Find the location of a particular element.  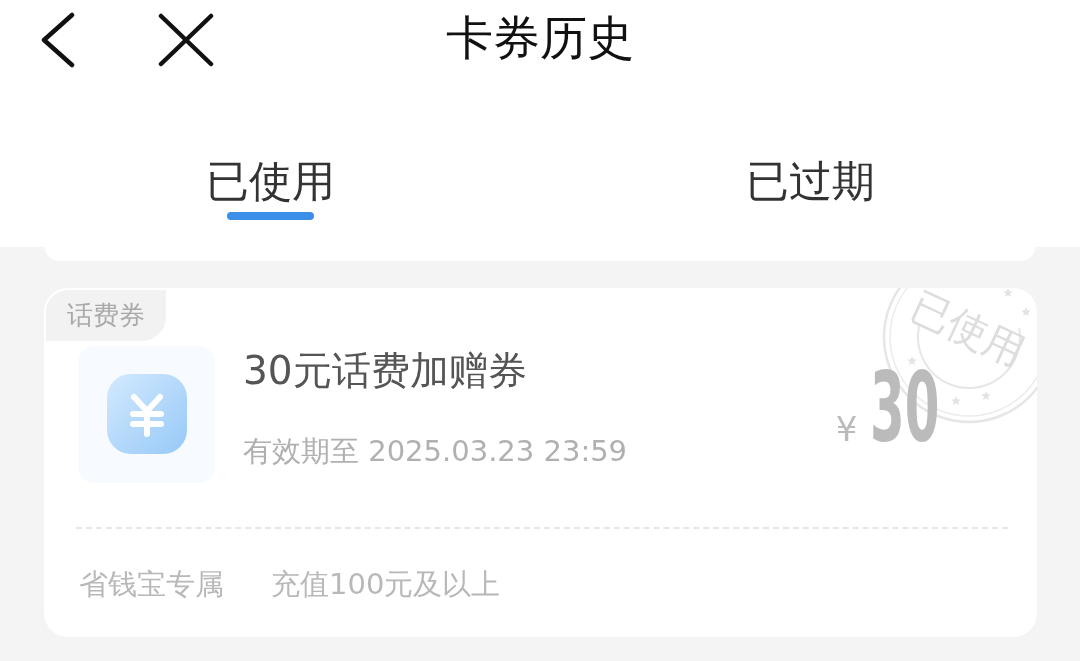

validity-text: 有效期至 2025.03.23 23:59 is located at coordinates (435, 451).